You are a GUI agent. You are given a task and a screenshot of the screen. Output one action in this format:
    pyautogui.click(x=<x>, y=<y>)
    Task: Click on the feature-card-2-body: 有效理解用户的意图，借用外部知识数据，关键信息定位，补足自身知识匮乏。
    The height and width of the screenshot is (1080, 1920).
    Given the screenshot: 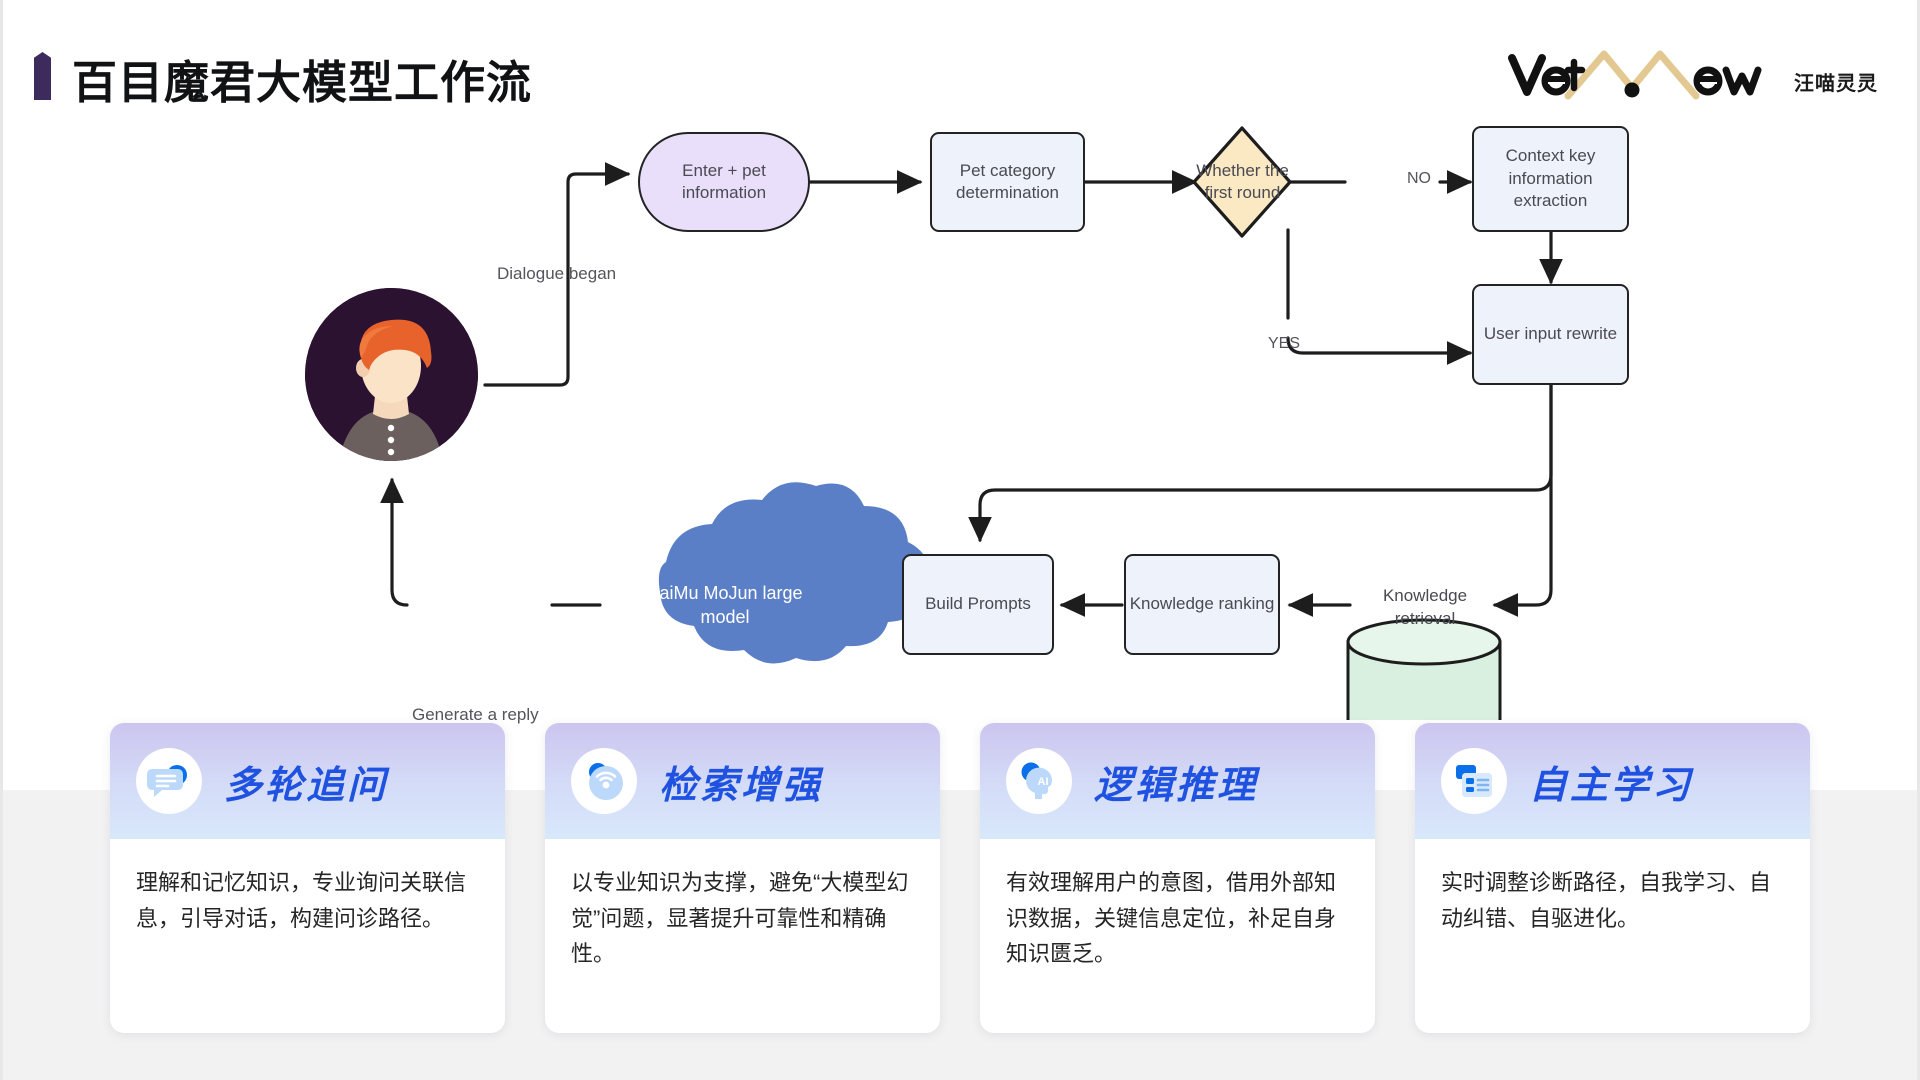 What is the action you would take?
    pyautogui.click(x=1171, y=918)
    